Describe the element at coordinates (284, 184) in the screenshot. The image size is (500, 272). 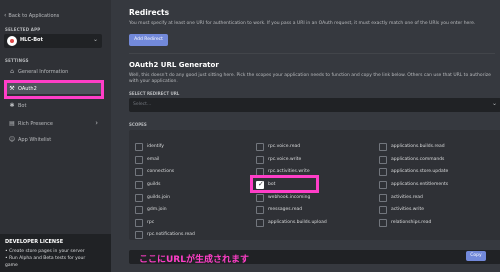
I see `bot-highlight-annotation` at that location.